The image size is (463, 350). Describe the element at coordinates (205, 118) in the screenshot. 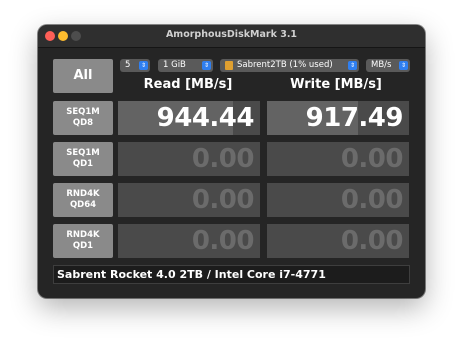

I see `read-result-value: 944.44` at that location.